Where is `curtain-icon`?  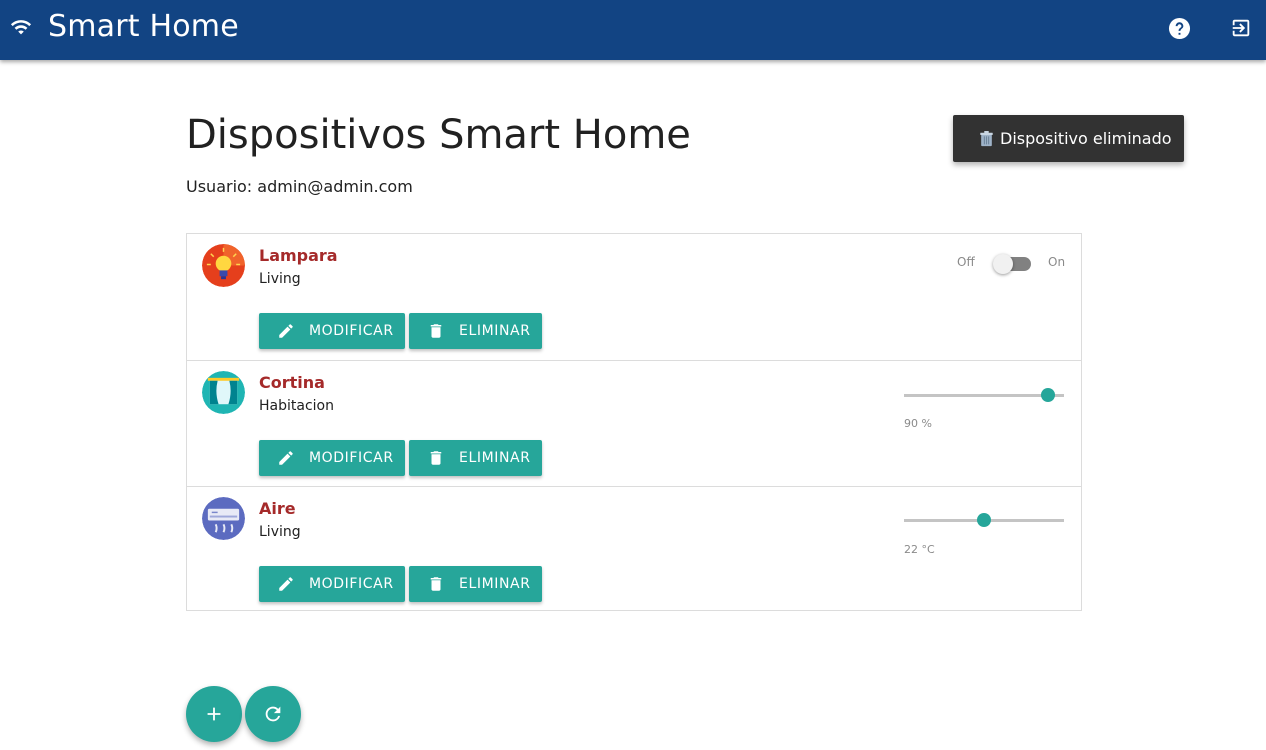
curtain-icon is located at coordinates (223, 392).